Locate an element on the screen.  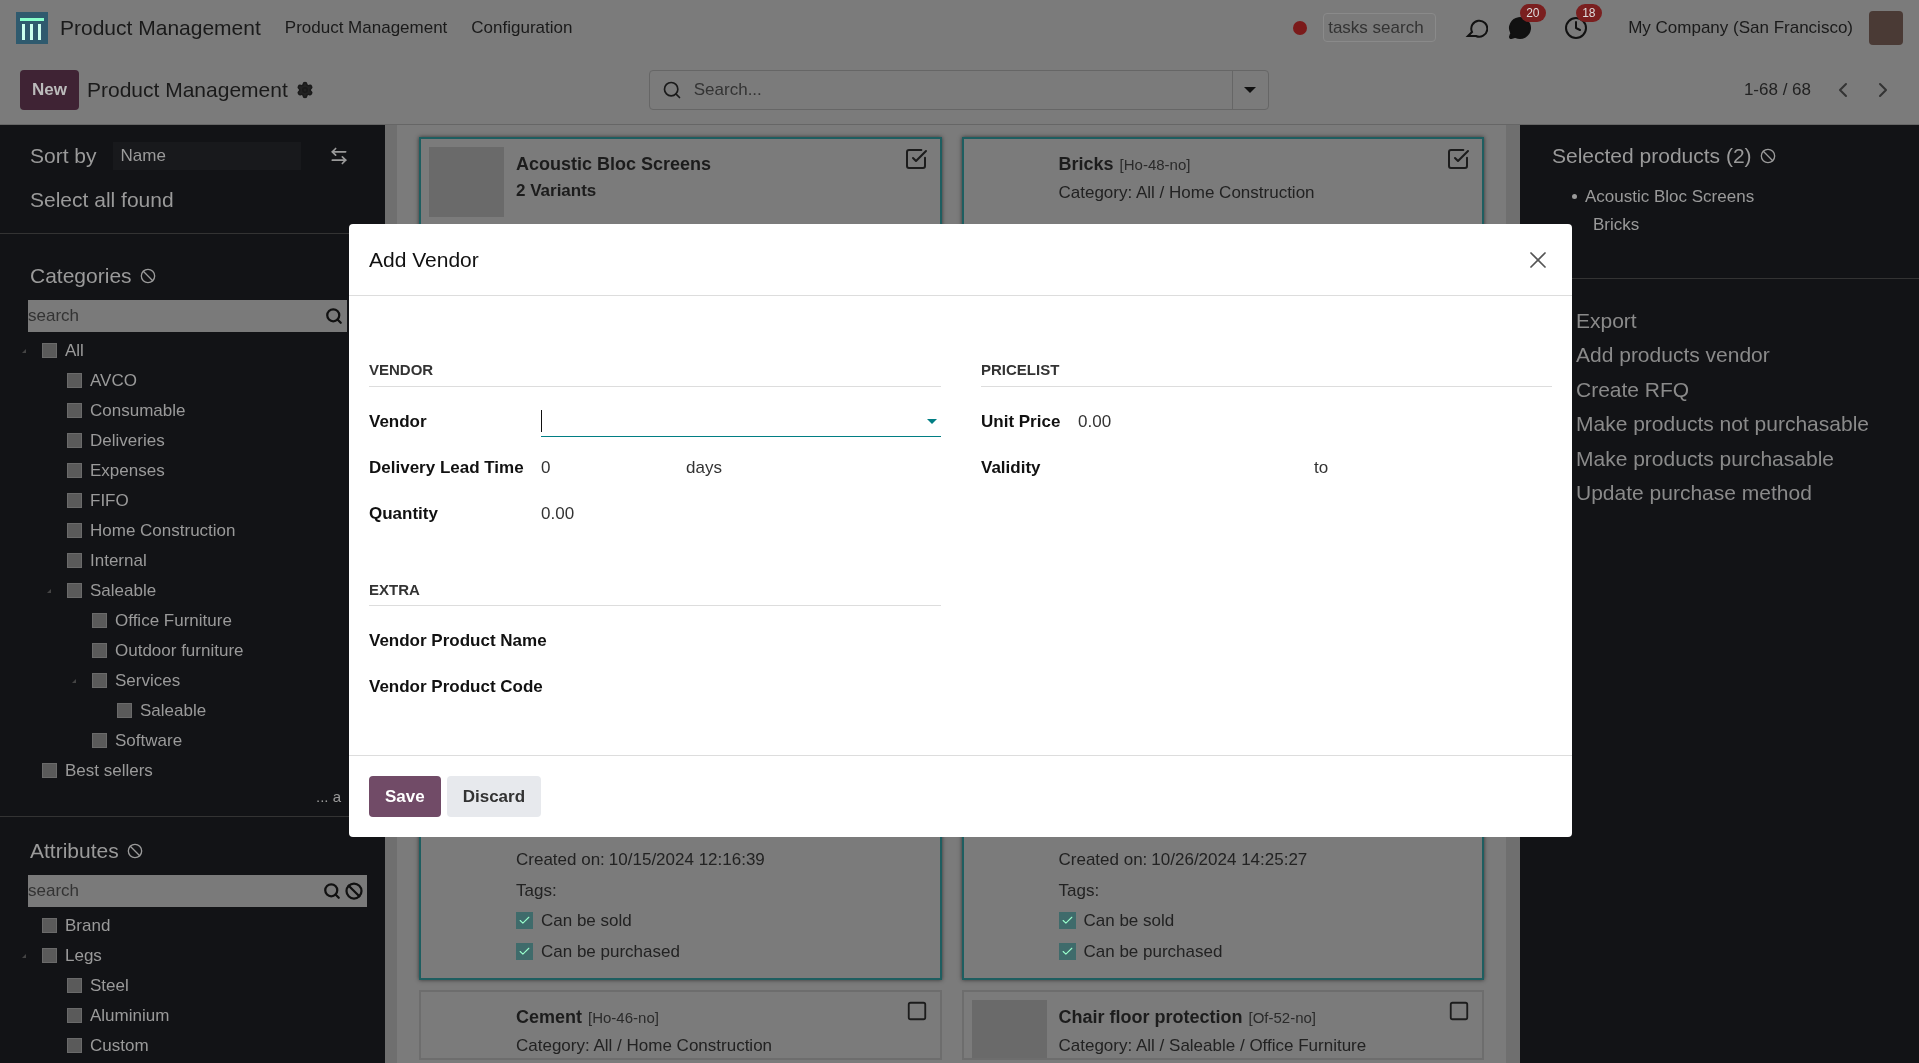
tree-item-label: Deliveries is located at coordinates (127, 440).